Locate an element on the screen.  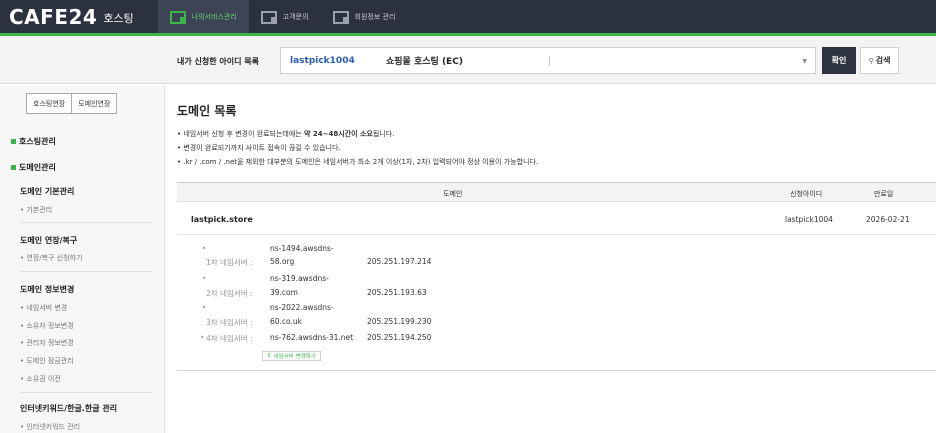
sidebar-item-lock: • 도메인 잠금관리 is located at coordinates (47, 361).